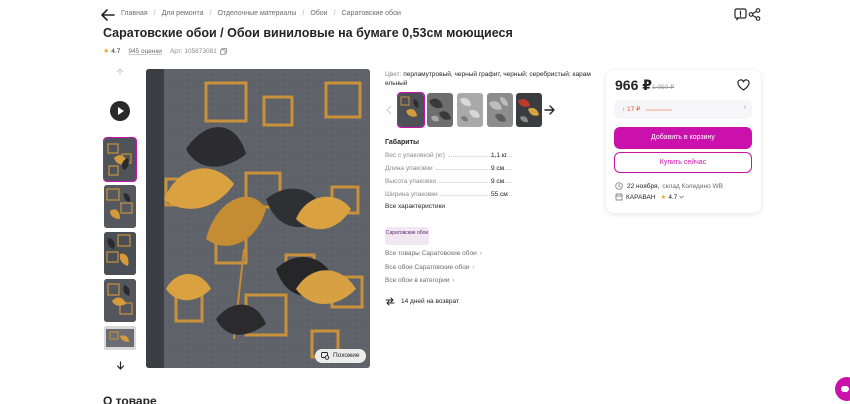 The width and height of the screenshot is (850, 404). What do you see at coordinates (134, 13) in the screenshot?
I see `breadcrumb-item-home: Главная` at bounding box center [134, 13].